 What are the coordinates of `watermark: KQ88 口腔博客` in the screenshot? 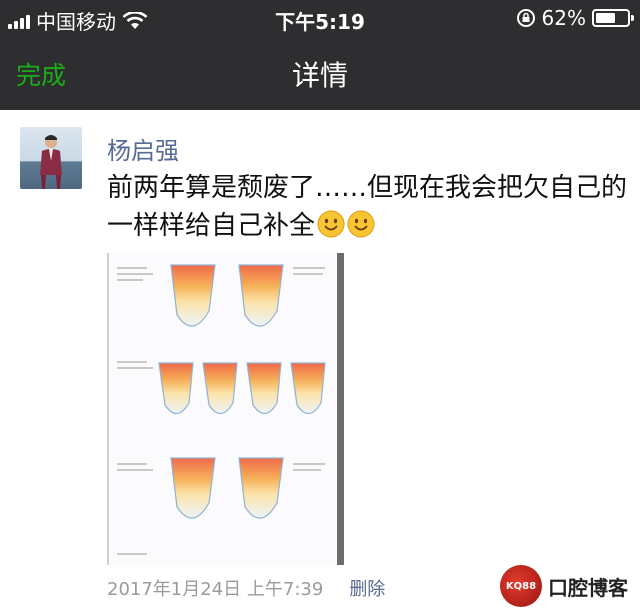 It's located at (570, 586).